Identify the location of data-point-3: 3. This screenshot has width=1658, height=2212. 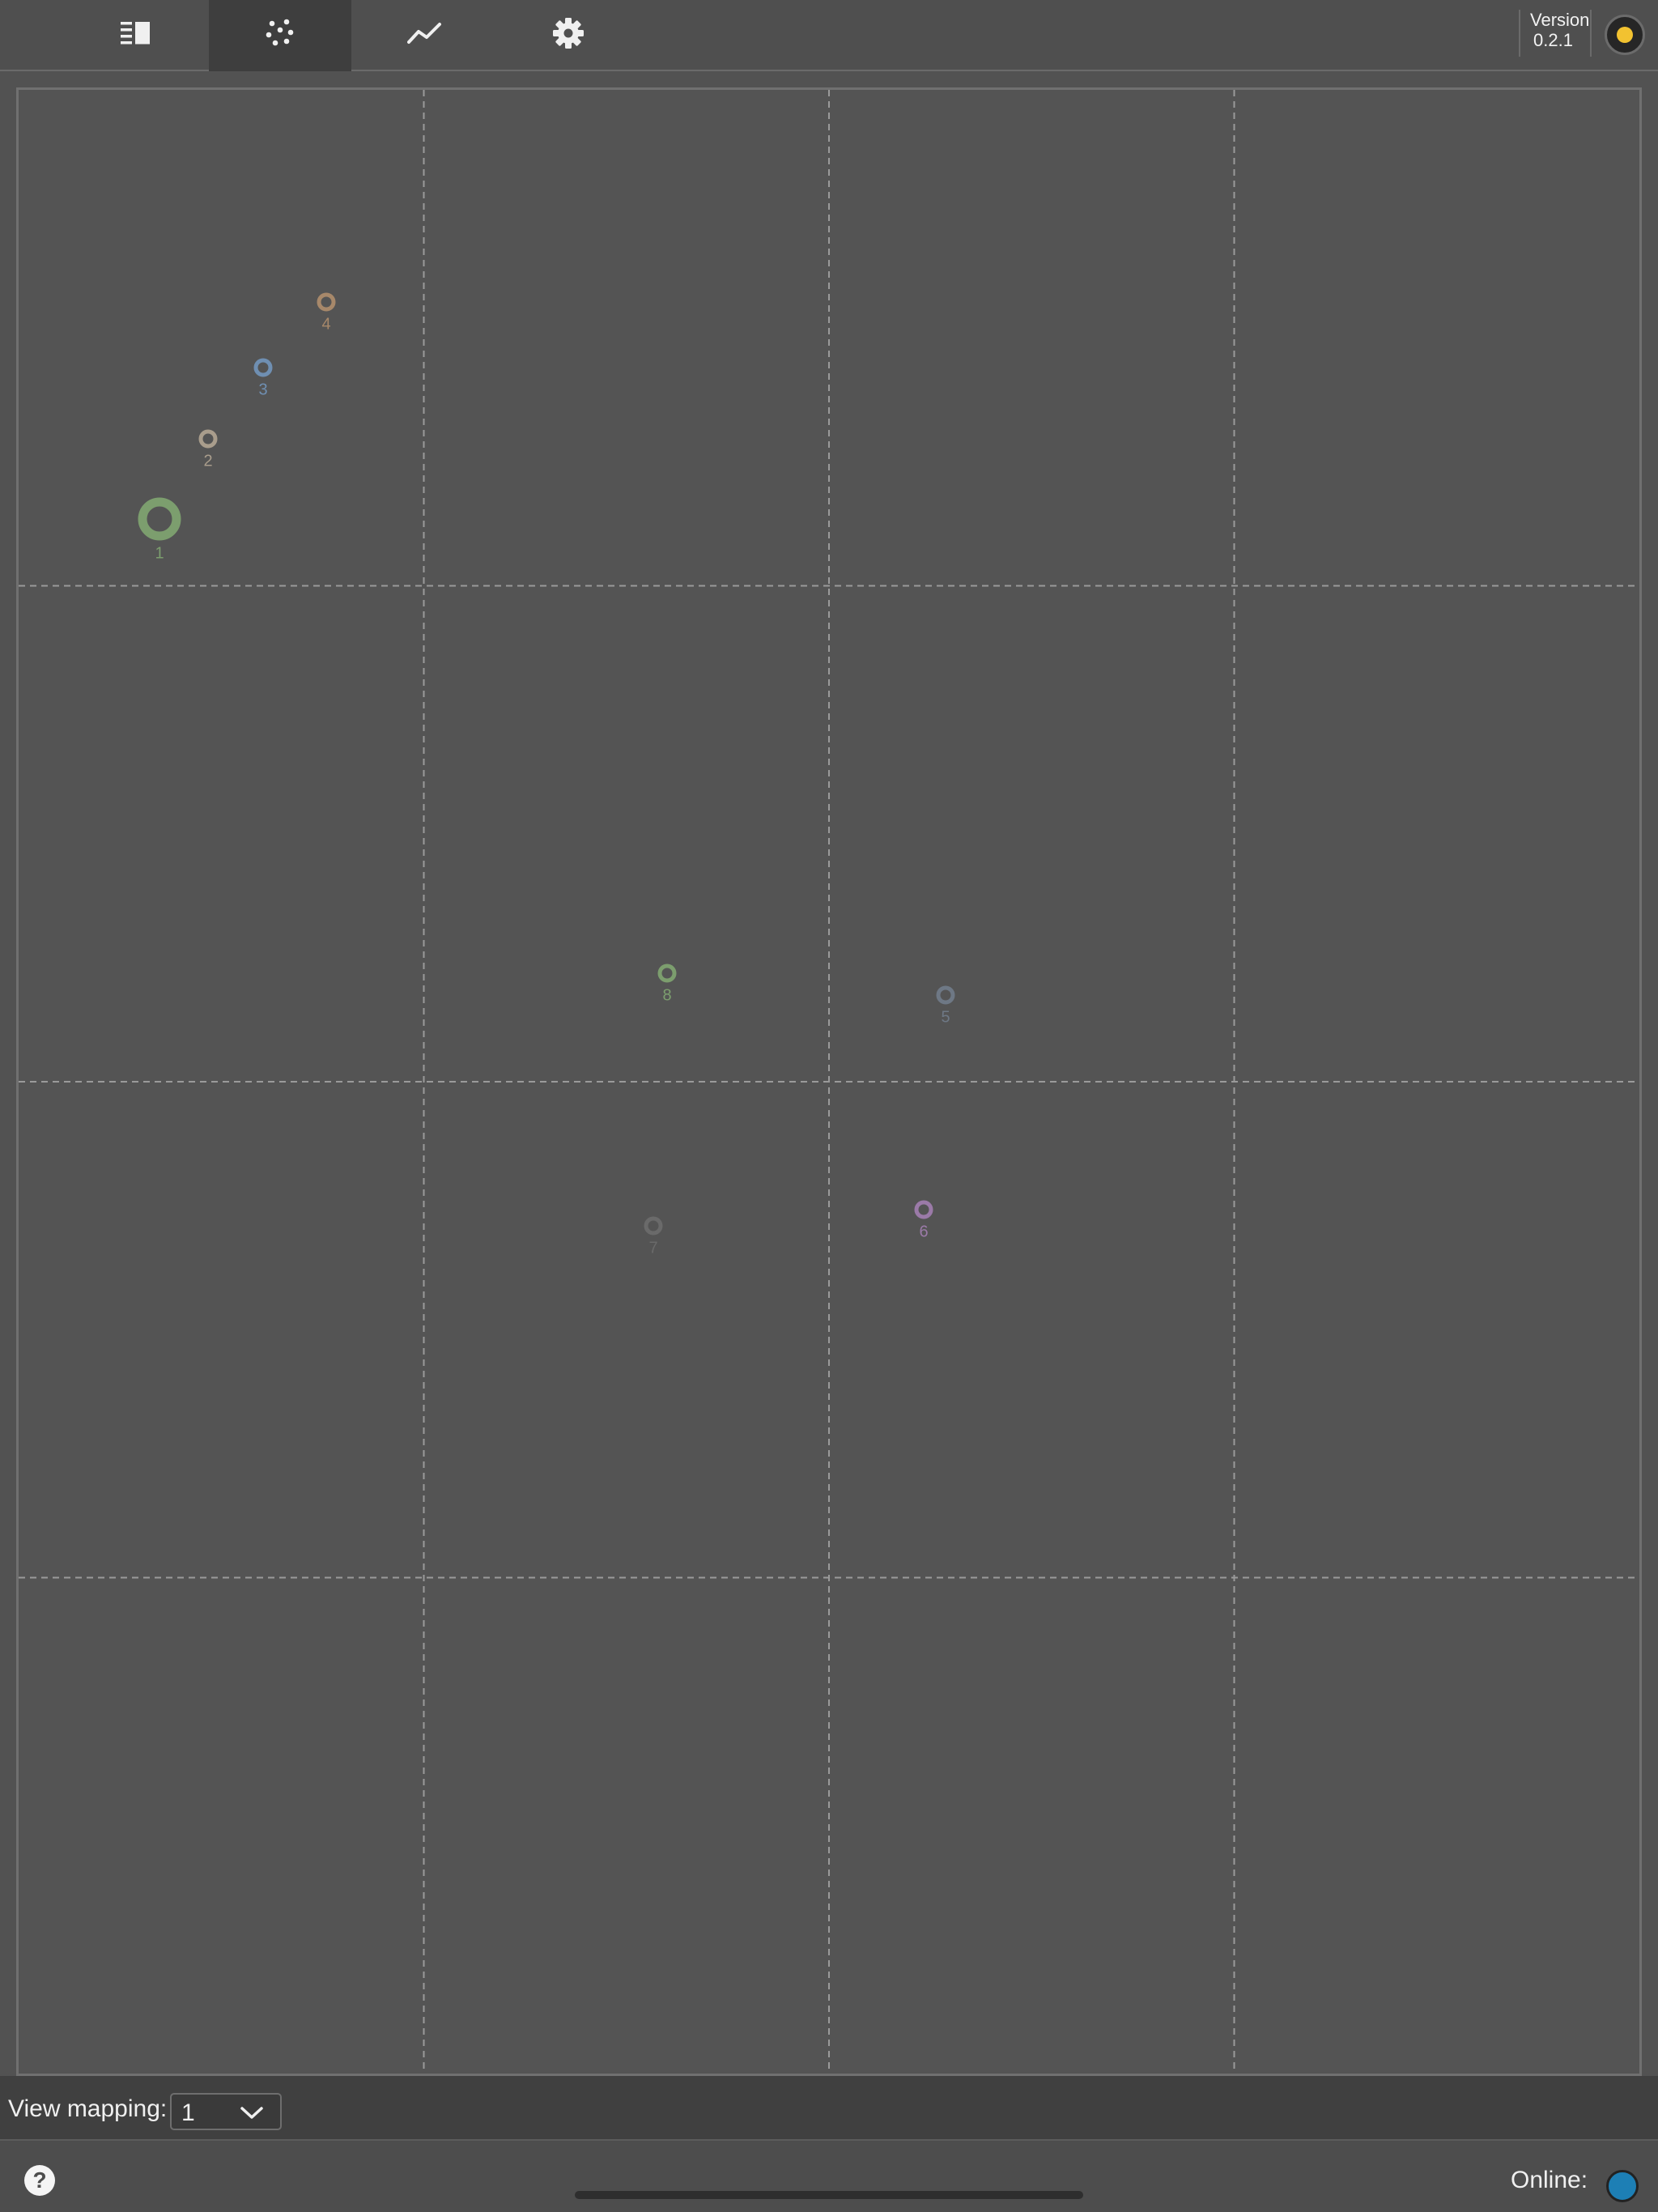
(263, 379).